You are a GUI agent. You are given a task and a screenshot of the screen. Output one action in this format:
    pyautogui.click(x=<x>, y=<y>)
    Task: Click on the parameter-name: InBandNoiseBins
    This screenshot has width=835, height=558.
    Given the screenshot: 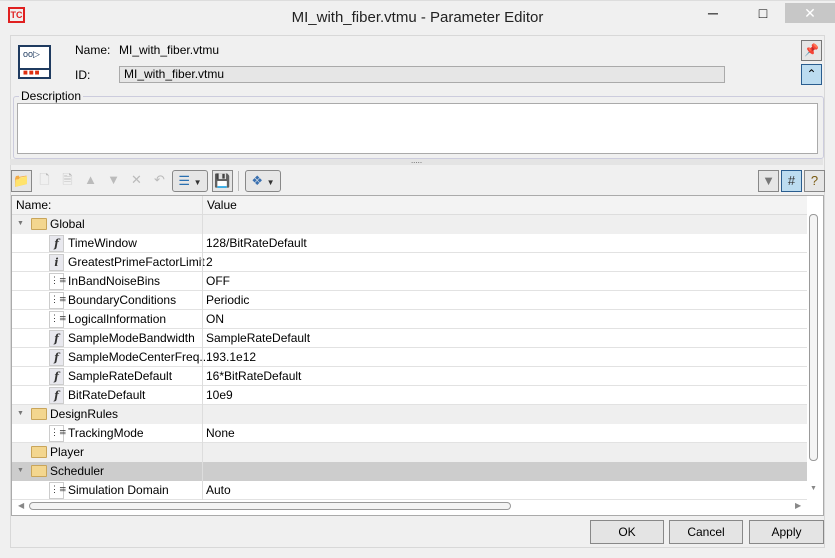 What is the action you would take?
    pyautogui.click(x=114, y=281)
    